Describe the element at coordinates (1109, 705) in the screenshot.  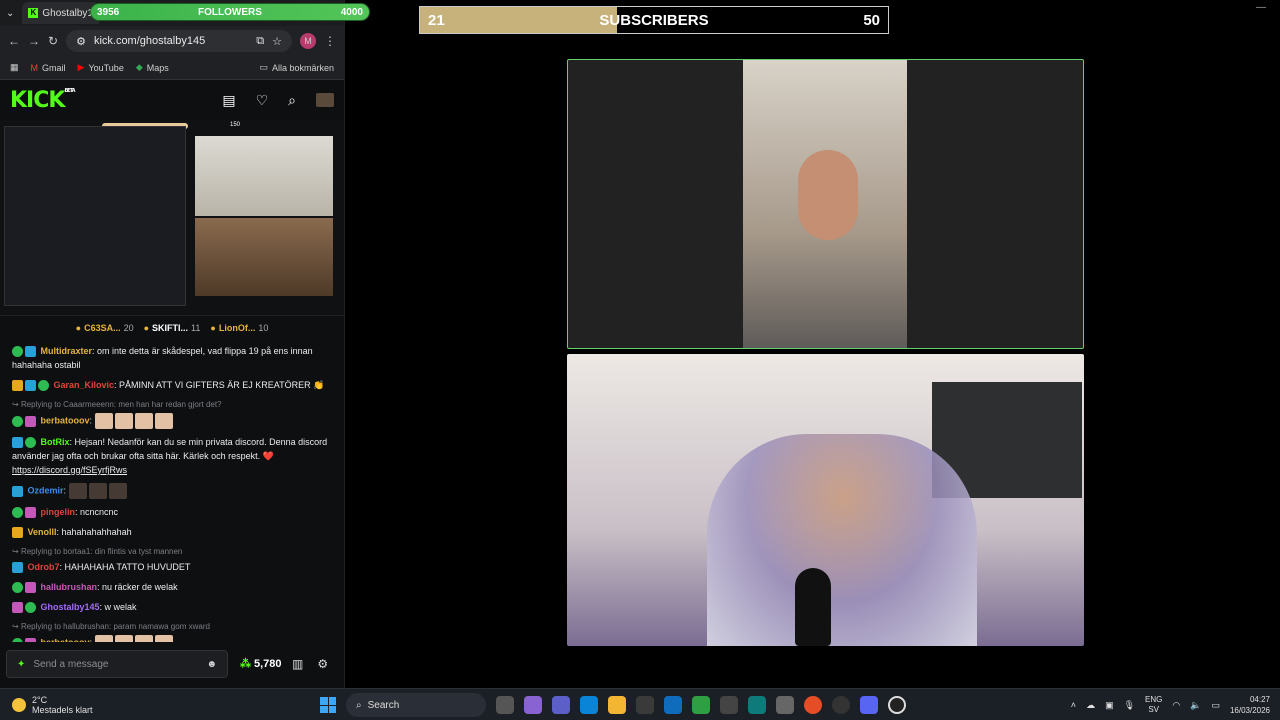
I see `tray-icon: ▣` at that location.